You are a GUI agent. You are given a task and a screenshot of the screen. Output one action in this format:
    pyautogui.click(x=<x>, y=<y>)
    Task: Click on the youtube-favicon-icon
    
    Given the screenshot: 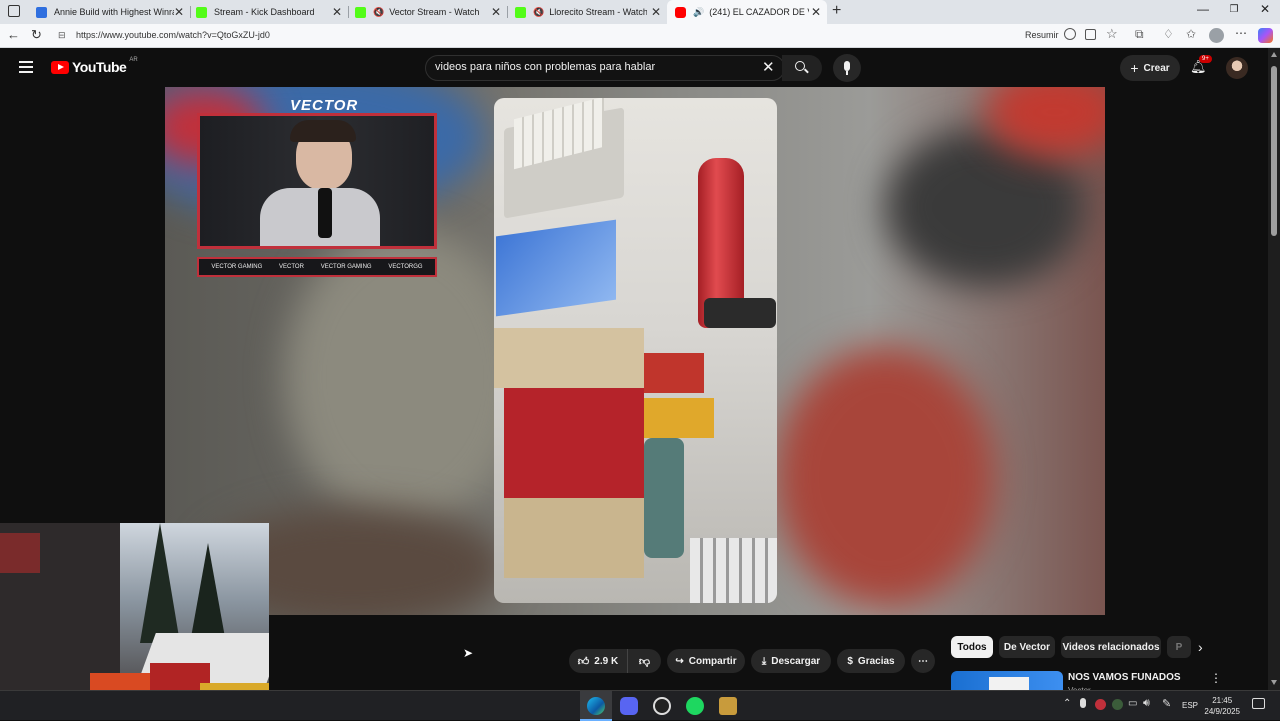 What is the action you would take?
    pyautogui.click(x=680, y=12)
    